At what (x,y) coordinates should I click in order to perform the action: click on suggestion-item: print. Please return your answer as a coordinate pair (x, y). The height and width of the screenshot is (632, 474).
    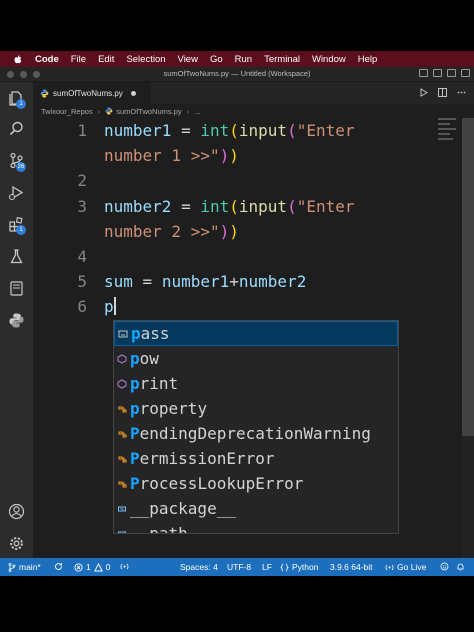
    Looking at the image, I should click on (256, 383).